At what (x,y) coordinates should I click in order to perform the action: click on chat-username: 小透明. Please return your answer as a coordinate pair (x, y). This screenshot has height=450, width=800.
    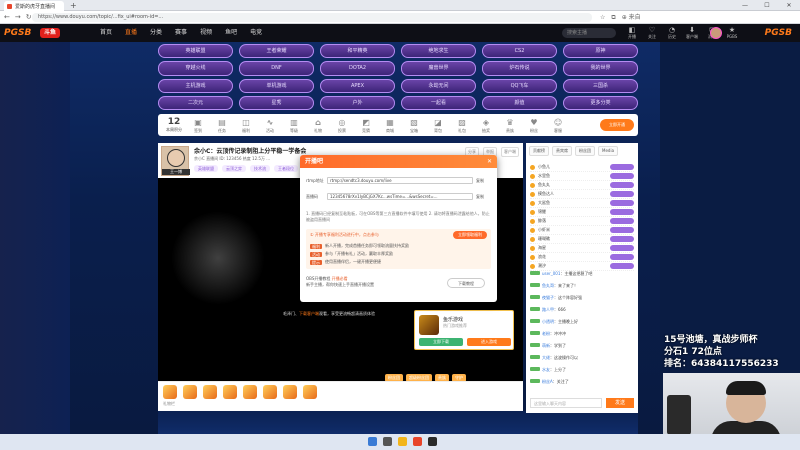
    Looking at the image, I should click on (548, 321).